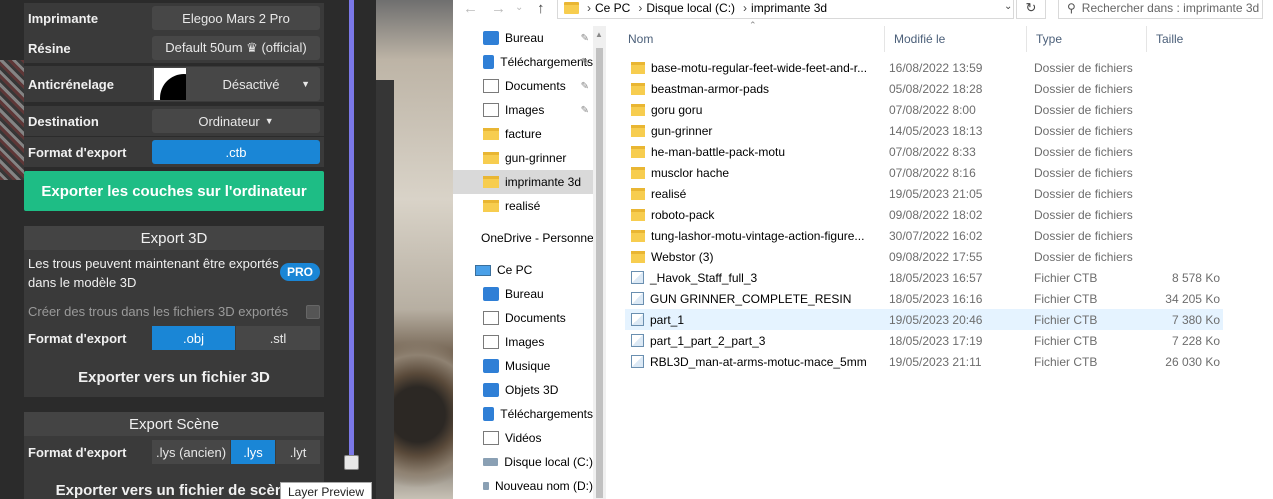 This screenshot has height=499, width=1273. I want to click on file-name-text: RBL3D_man-at-arms-motuc-mace_5mm, so click(758, 361).